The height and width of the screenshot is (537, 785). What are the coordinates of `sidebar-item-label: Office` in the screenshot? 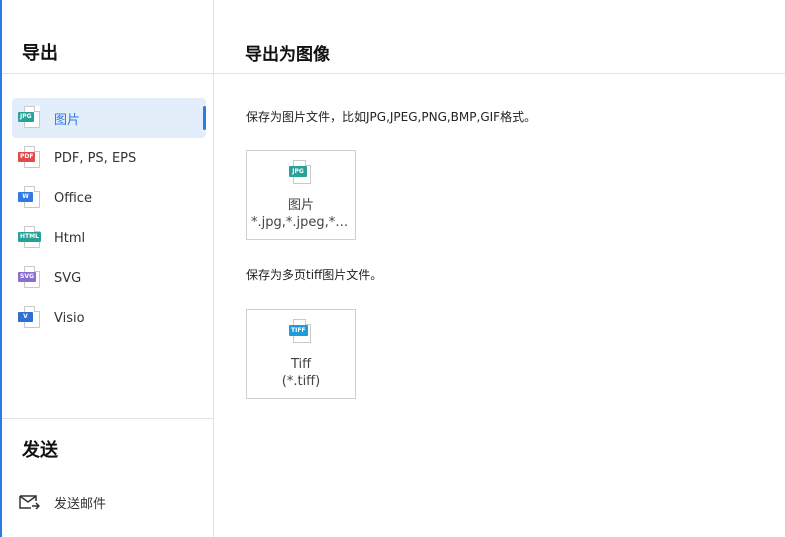 It's located at (73, 198).